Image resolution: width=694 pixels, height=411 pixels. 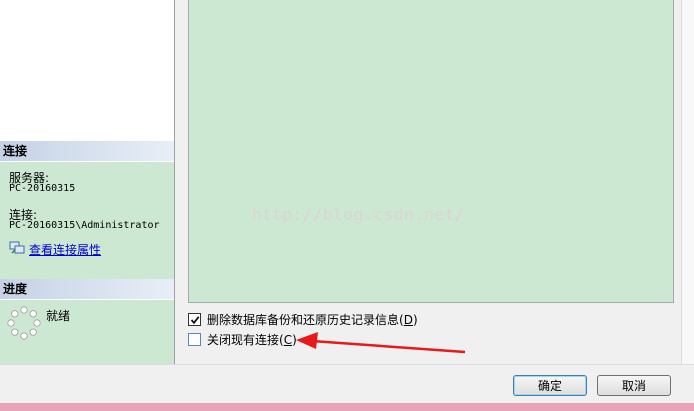 What do you see at coordinates (347, 407) in the screenshot?
I see `window-bottom-edge` at bounding box center [347, 407].